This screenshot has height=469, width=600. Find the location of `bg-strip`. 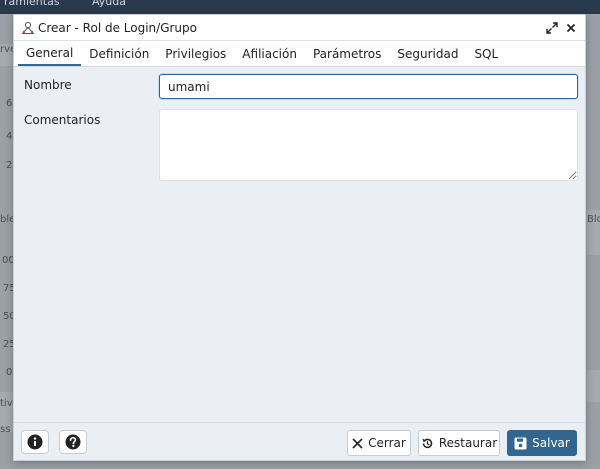

bg-strip is located at coordinates (593, 386).